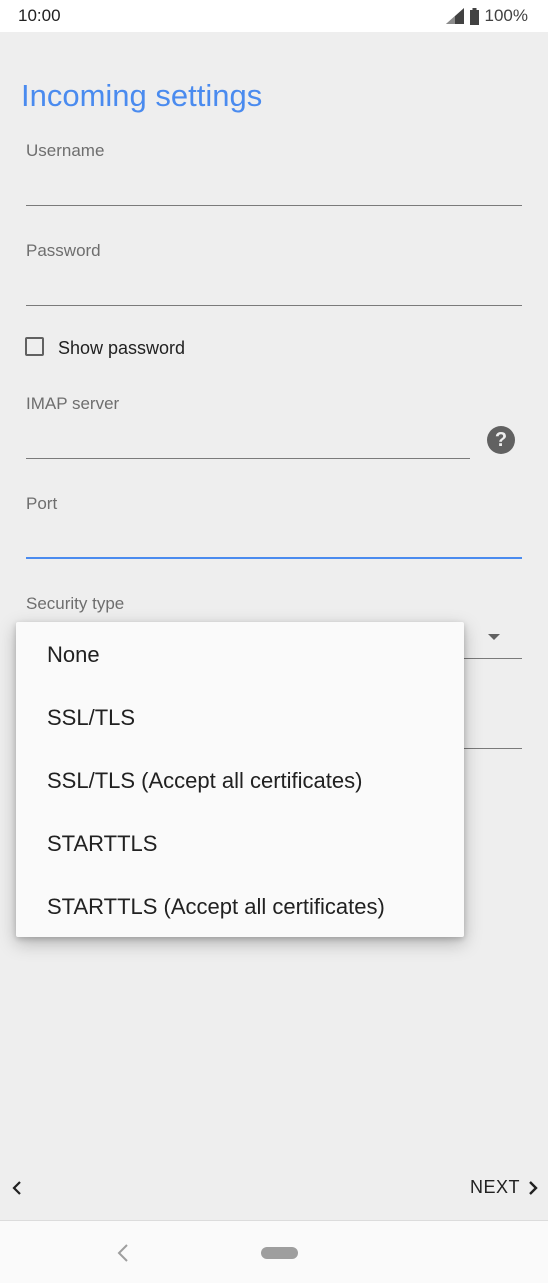 The image size is (548, 1283). I want to click on status-icons: 100%, so click(486, 16).